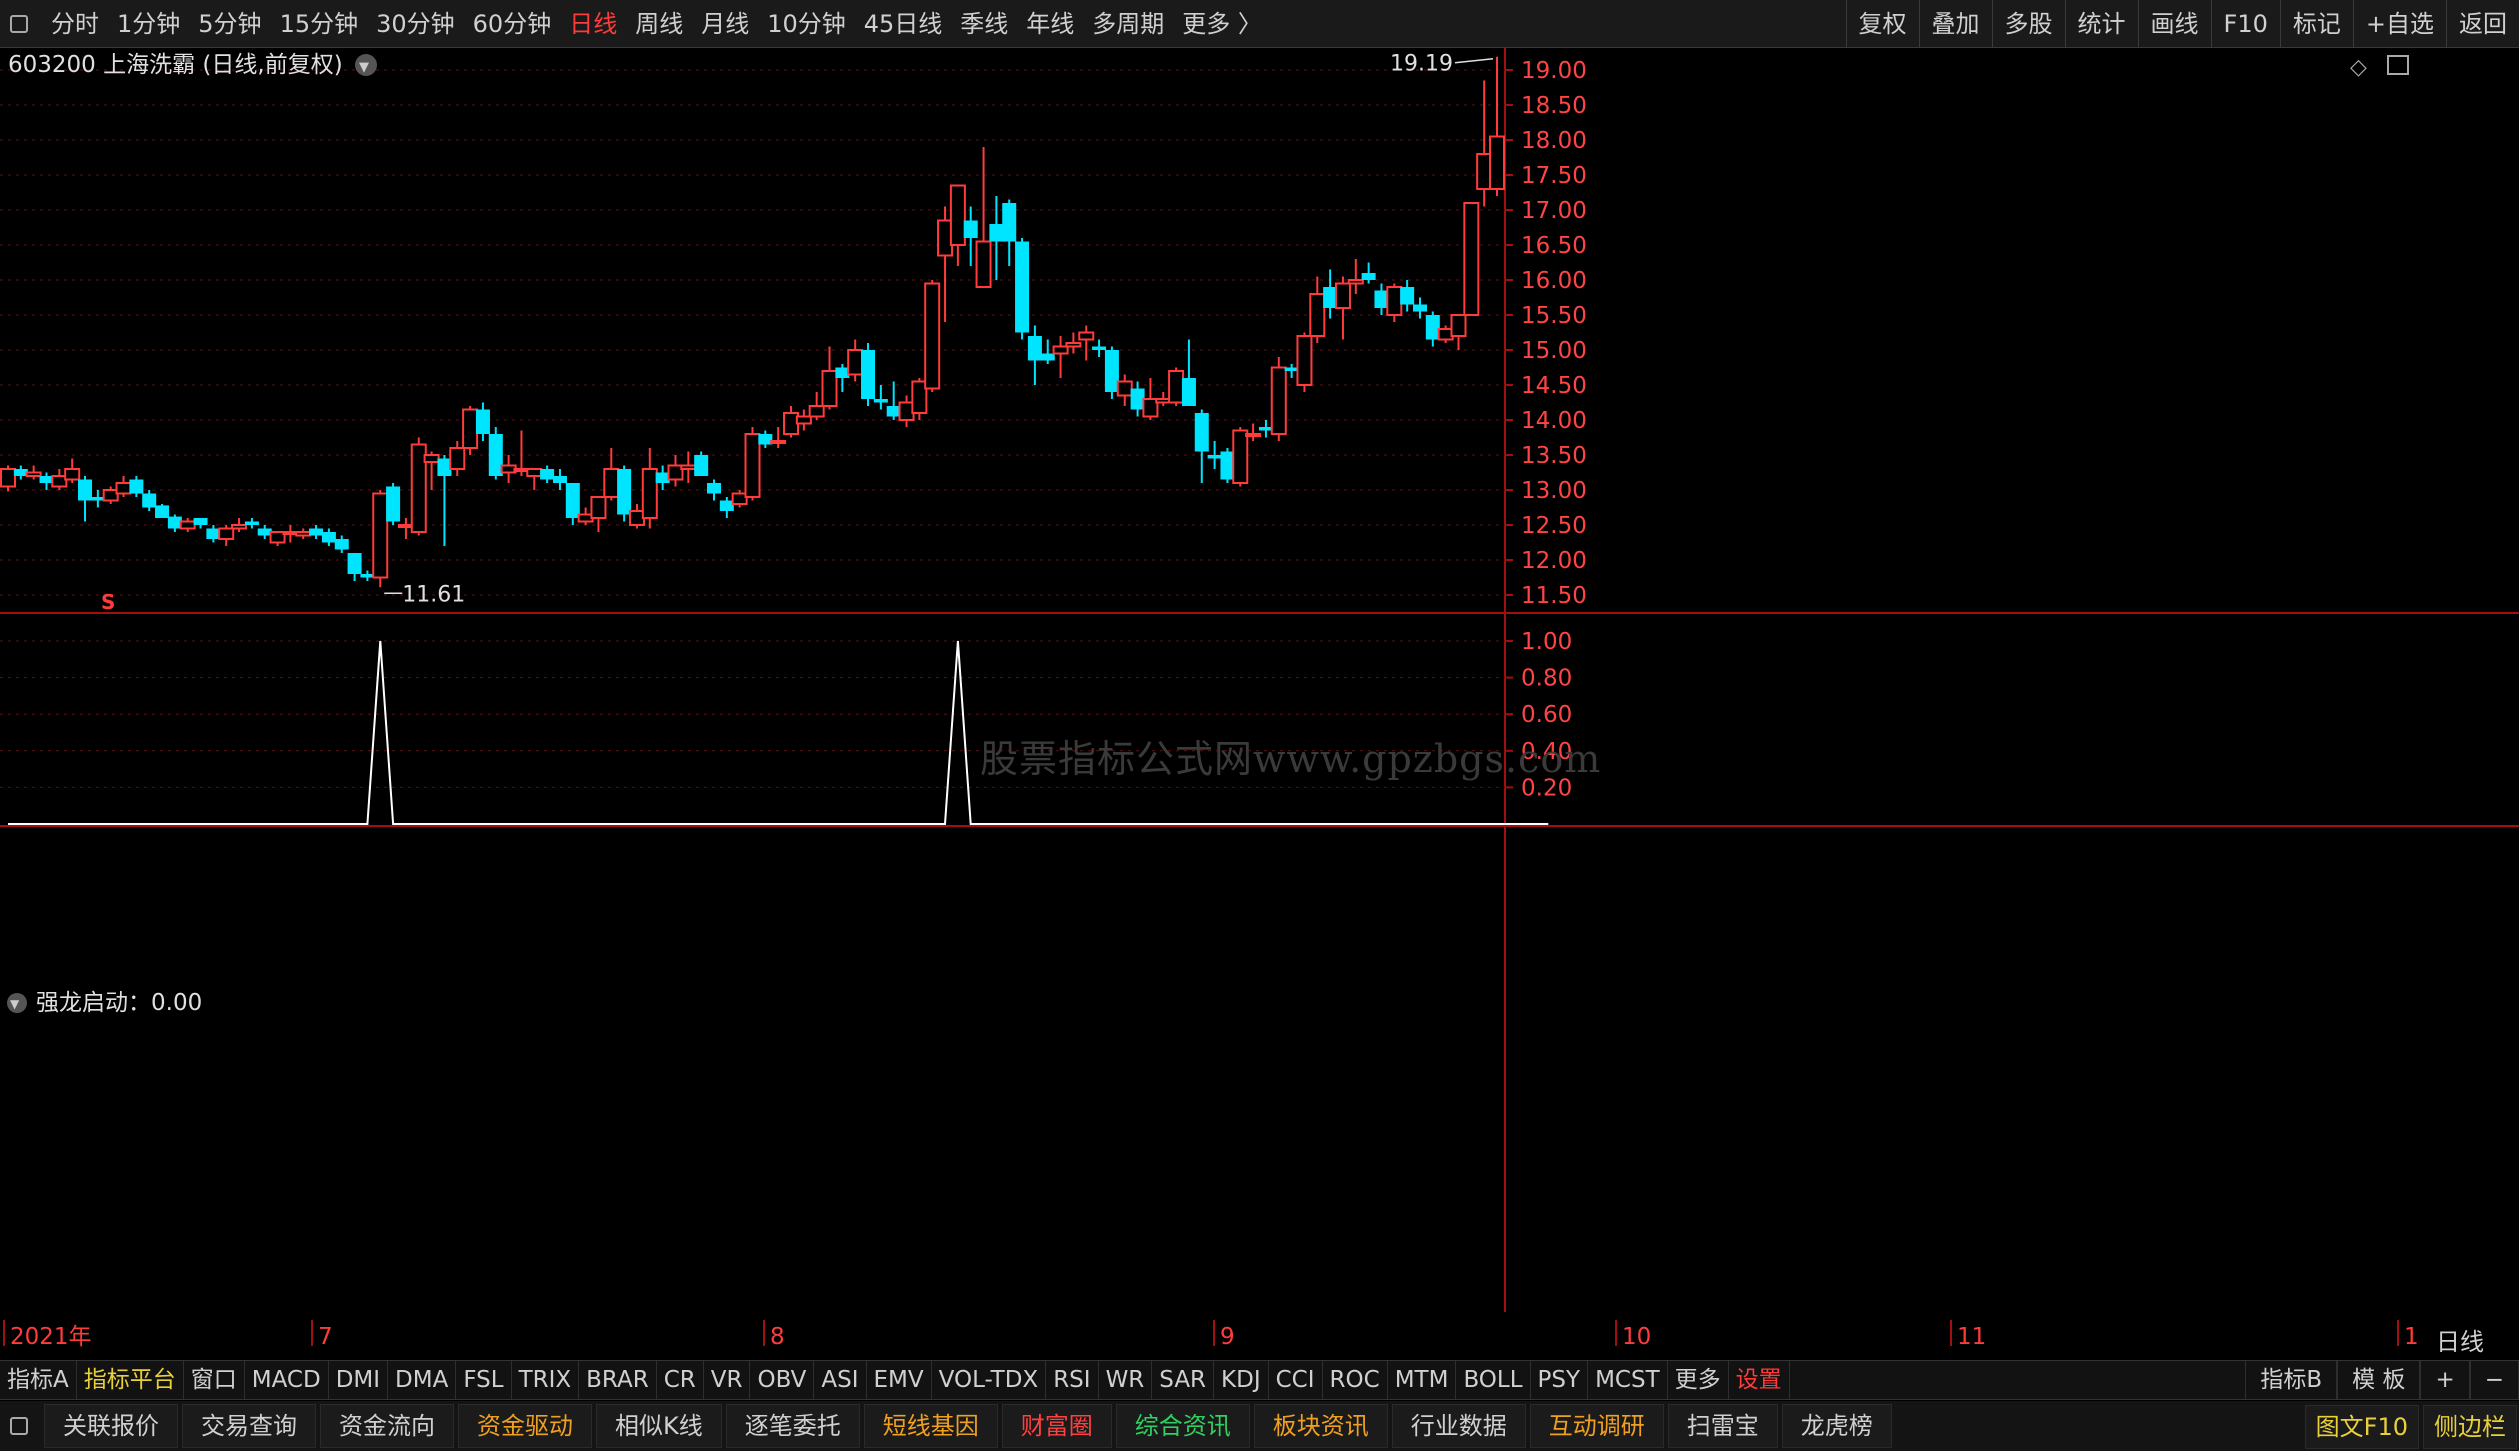 This screenshot has height=1451, width=2519. I want to click on bottom-button-5: 逐笔委托, so click(792, 1426).